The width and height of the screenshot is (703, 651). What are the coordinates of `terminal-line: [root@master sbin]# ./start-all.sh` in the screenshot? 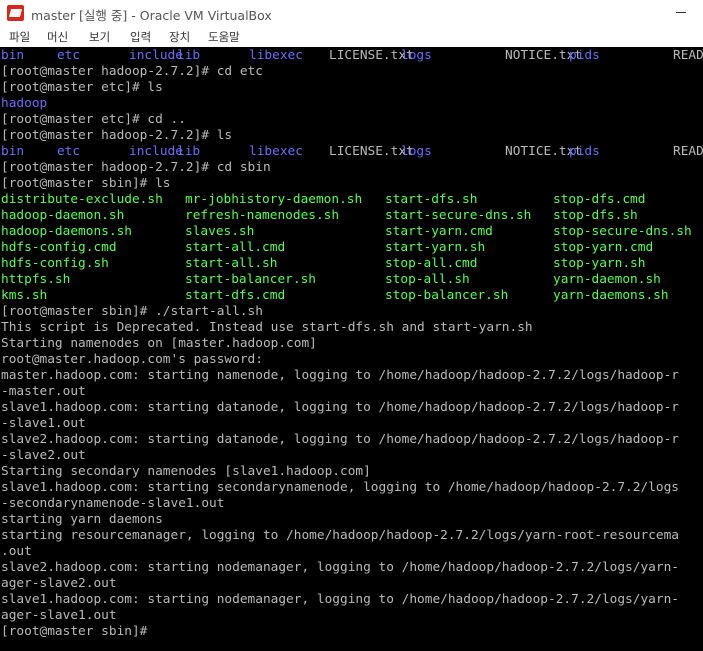 It's located at (132, 311).